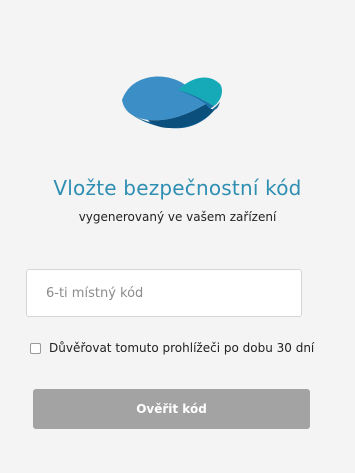  Describe the element at coordinates (177, 217) in the screenshot. I see `page-subtitle: vygenerovaný ve vašem zařízení` at that location.